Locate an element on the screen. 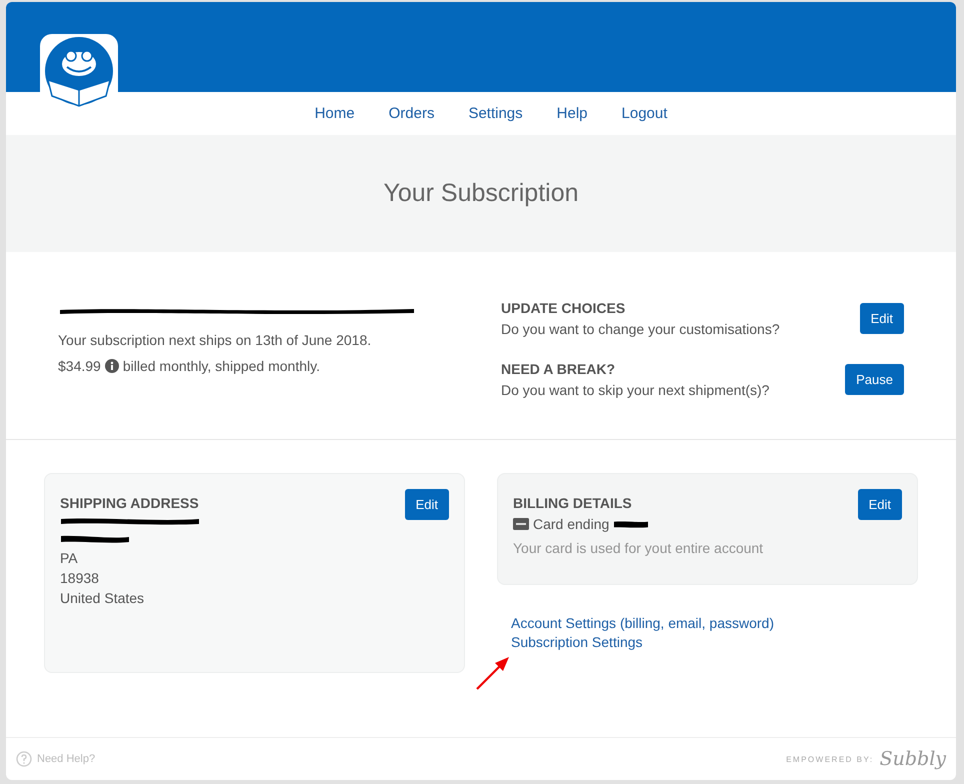  info-icon is located at coordinates (111, 366).